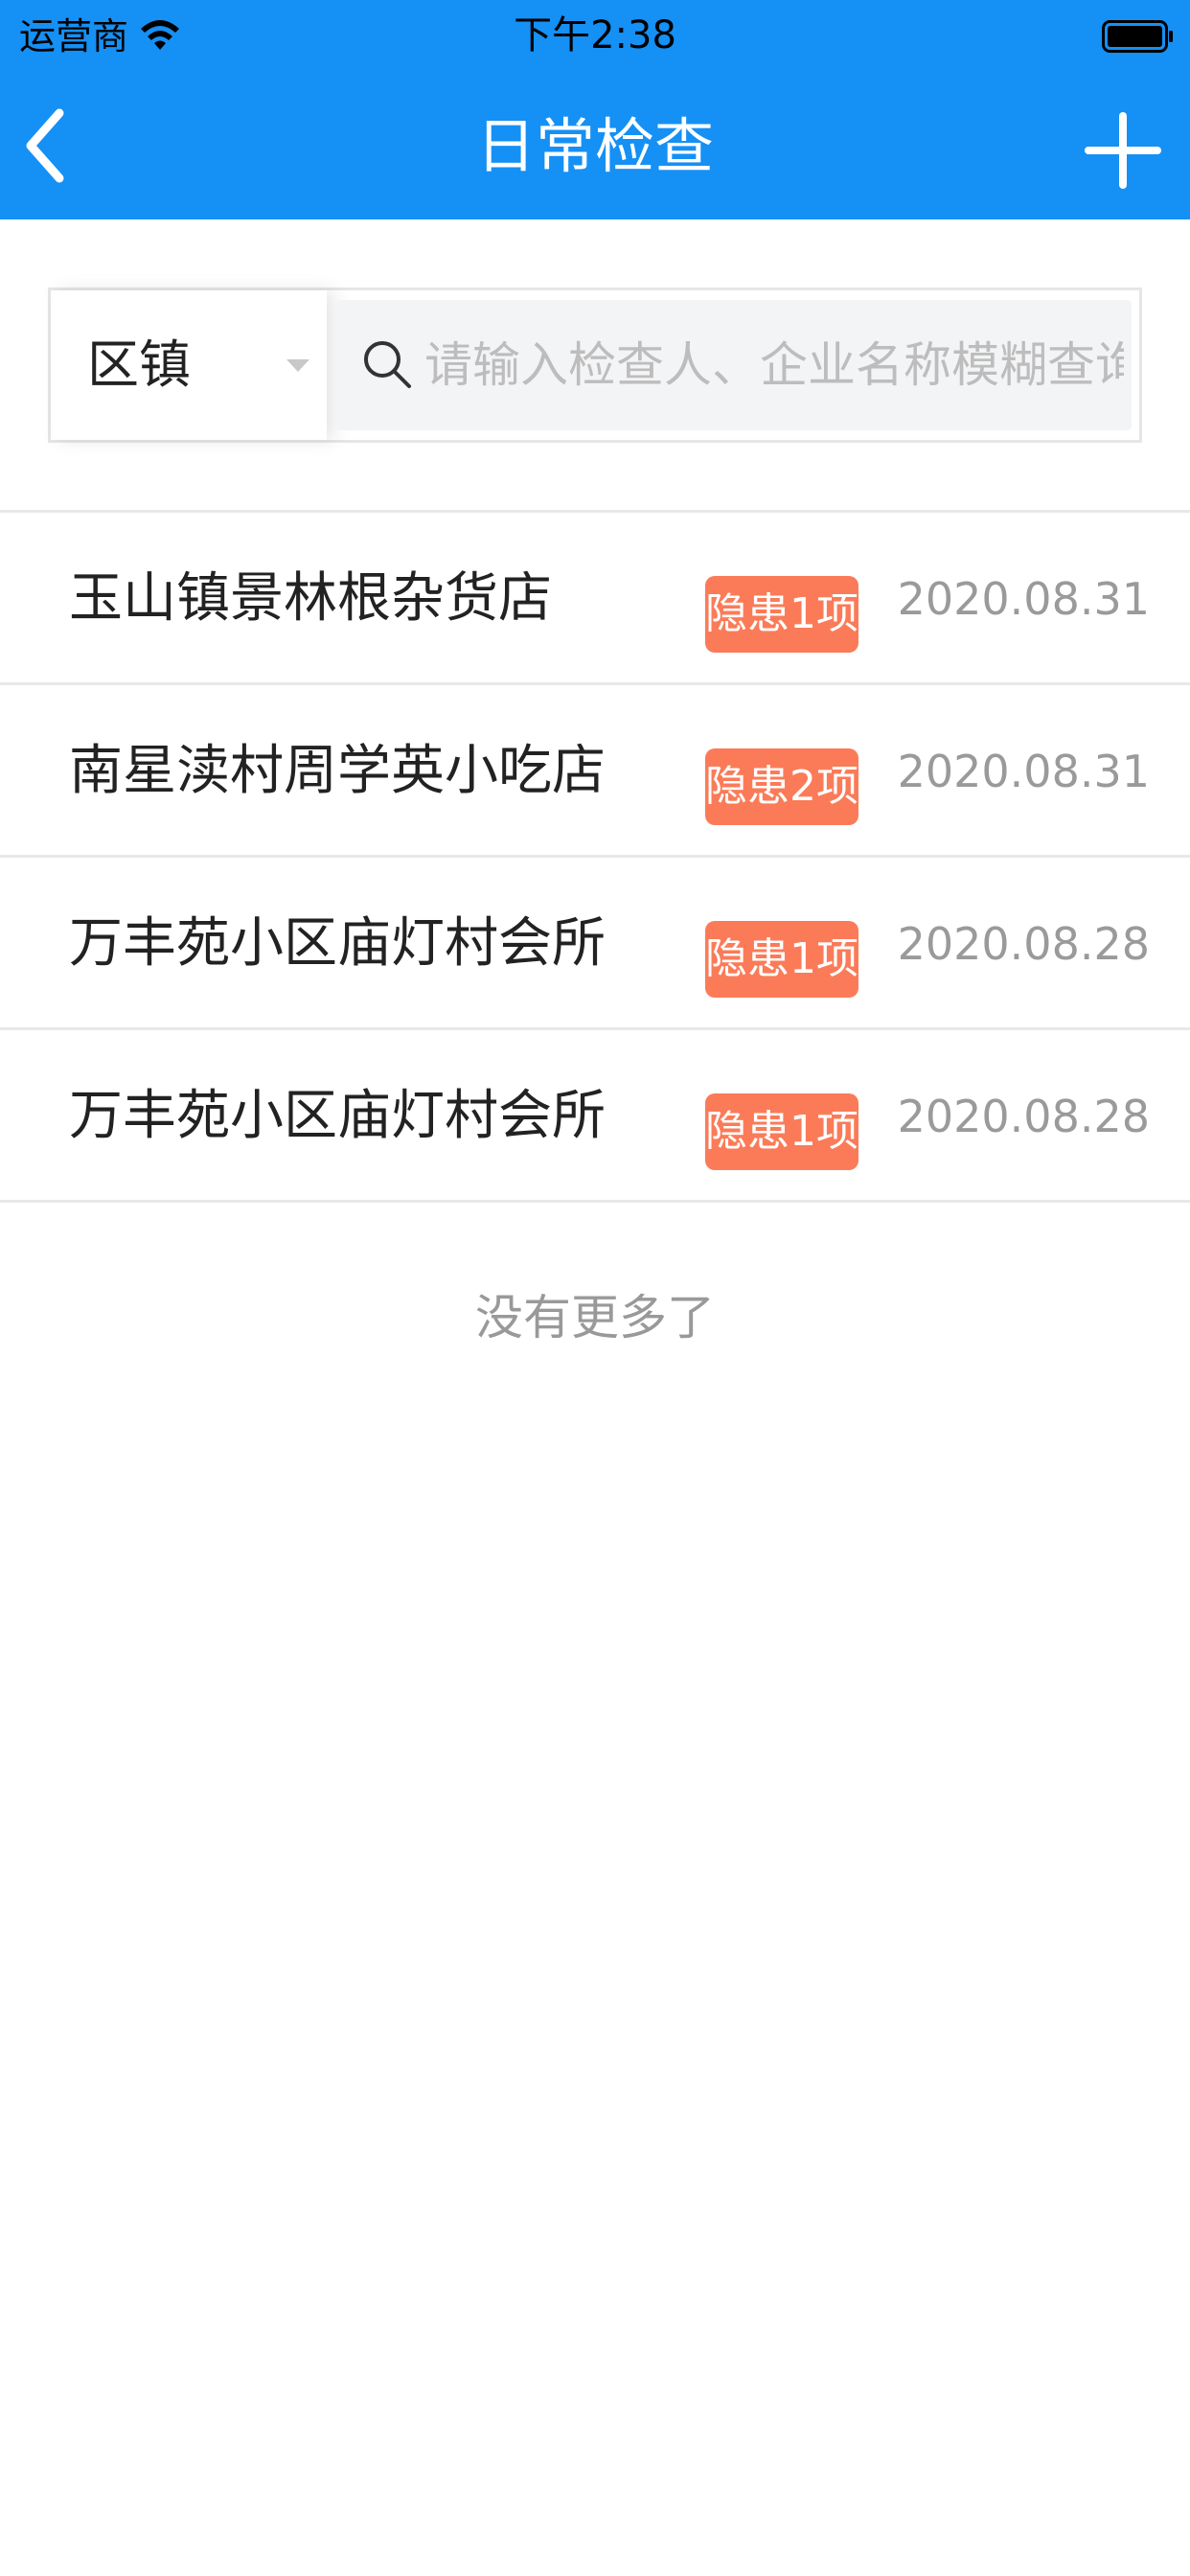 This screenshot has width=1190, height=2576. I want to click on district-dropdown: 区镇, so click(189, 365).